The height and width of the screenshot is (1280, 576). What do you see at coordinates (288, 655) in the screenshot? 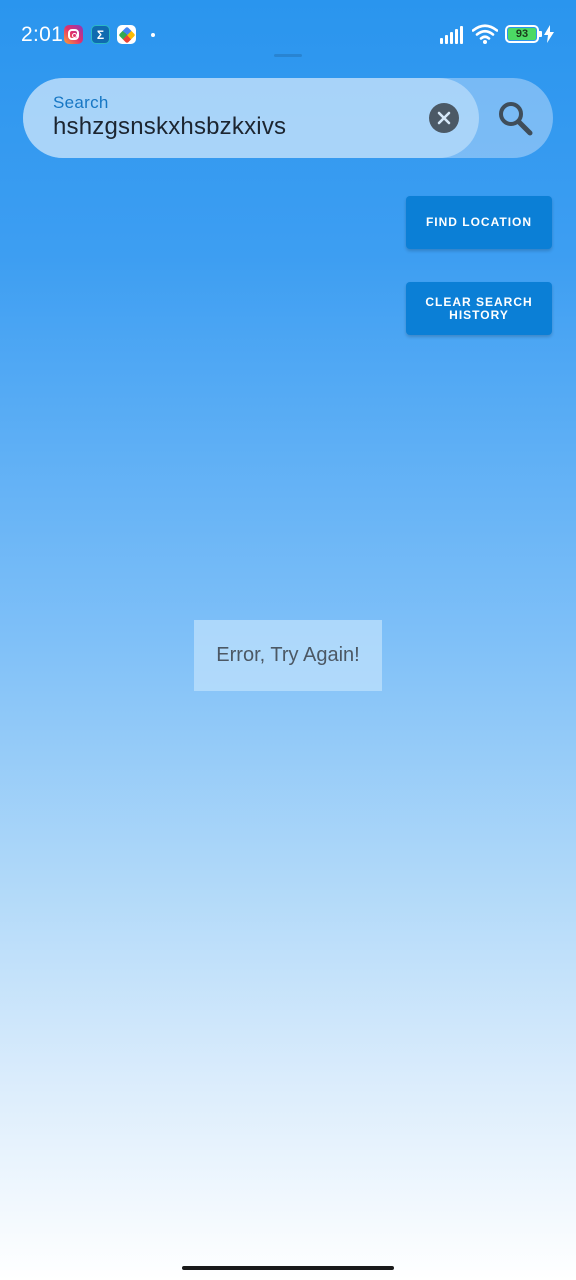
I see `error-message: Error, Try Again!` at bounding box center [288, 655].